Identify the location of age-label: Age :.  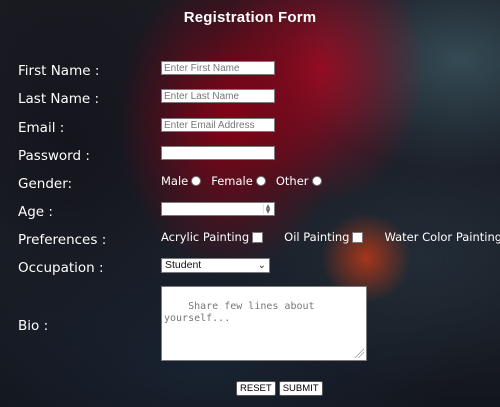
(35, 212).